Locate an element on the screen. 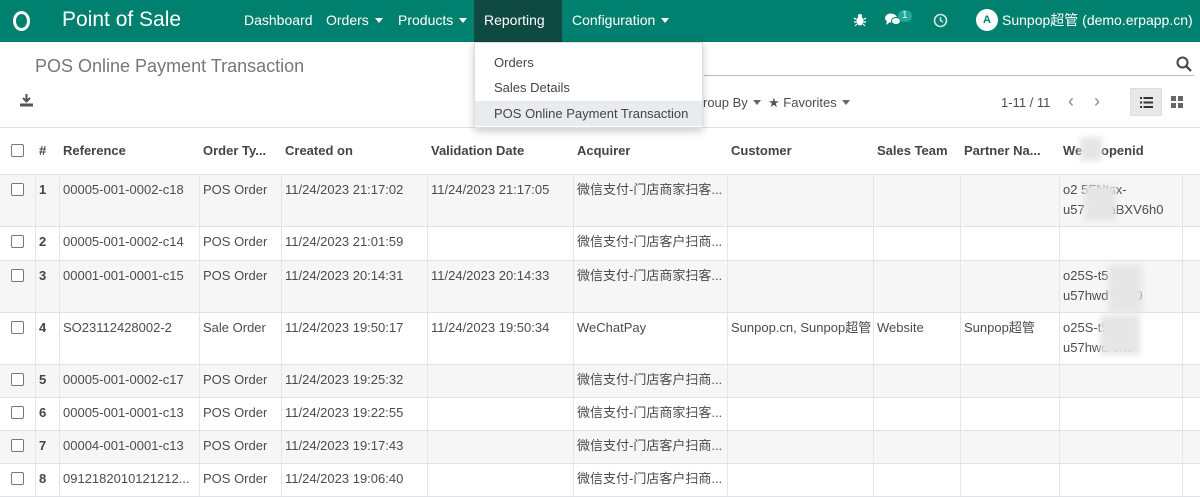 The image size is (1200, 497). chevron-right-icon: › is located at coordinates (1097, 101).